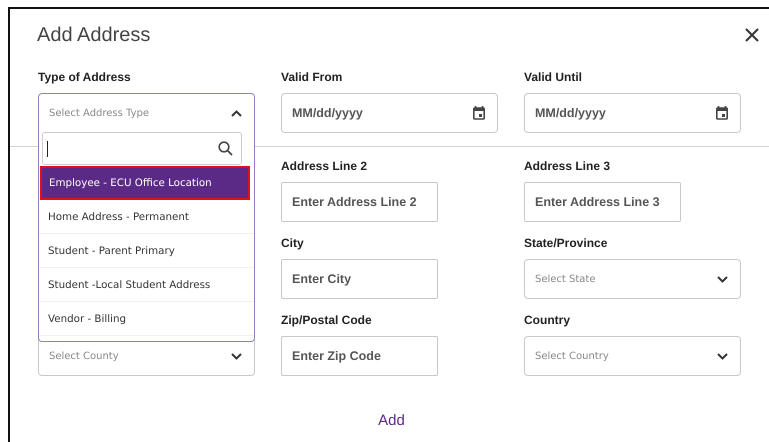 The width and height of the screenshot is (769, 442). Describe the element at coordinates (145, 183) in the screenshot. I see `dropdown-option: Employee - ECU Office Location` at that location.